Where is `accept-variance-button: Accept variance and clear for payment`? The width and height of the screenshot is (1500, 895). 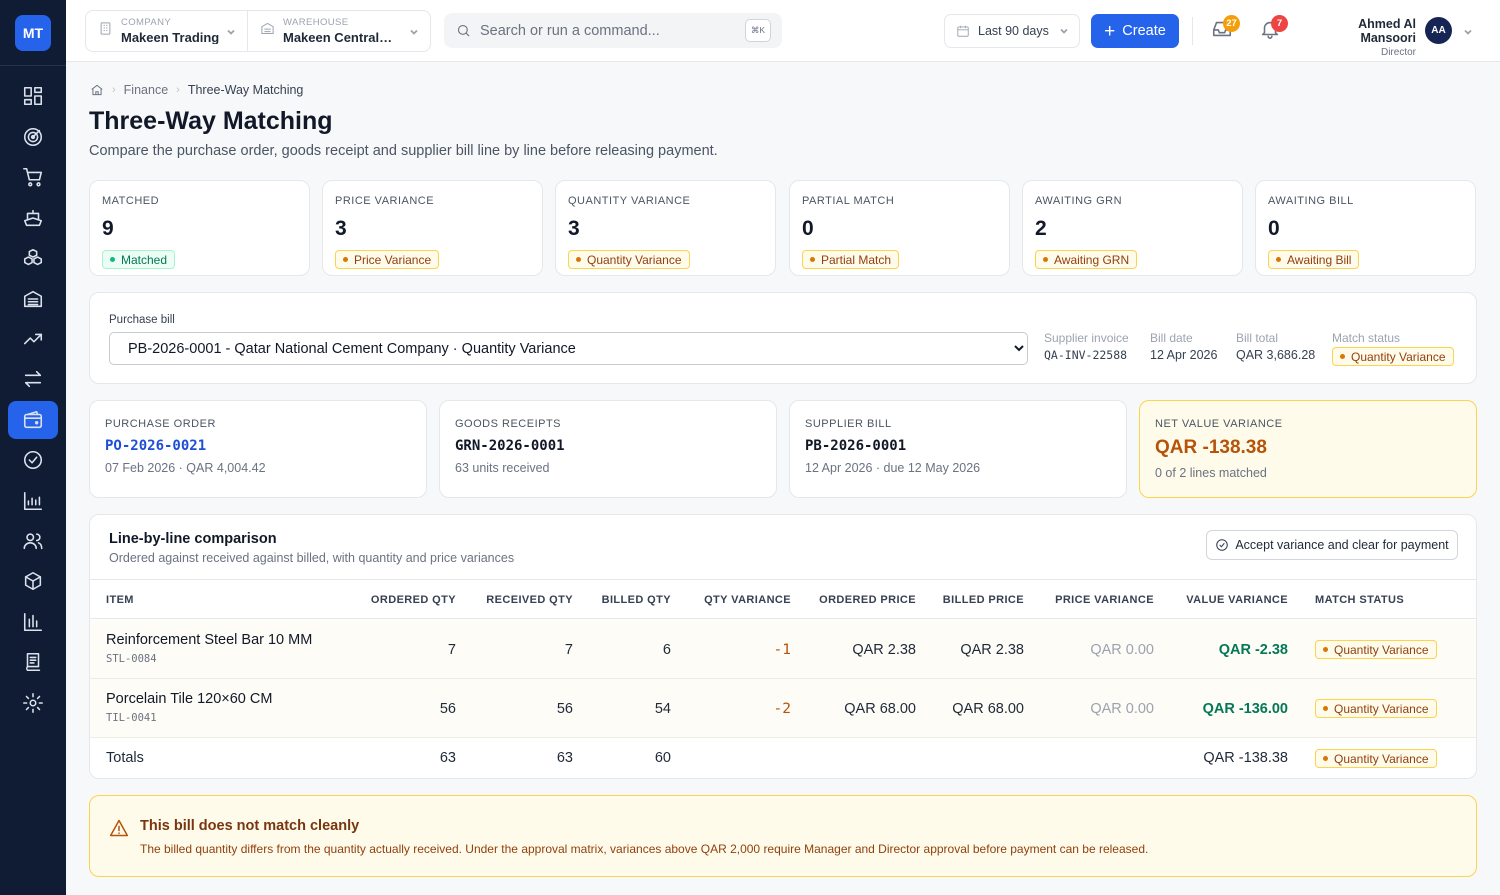
accept-variance-button: Accept variance and clear for payment is located at coordinates (1332, 545).